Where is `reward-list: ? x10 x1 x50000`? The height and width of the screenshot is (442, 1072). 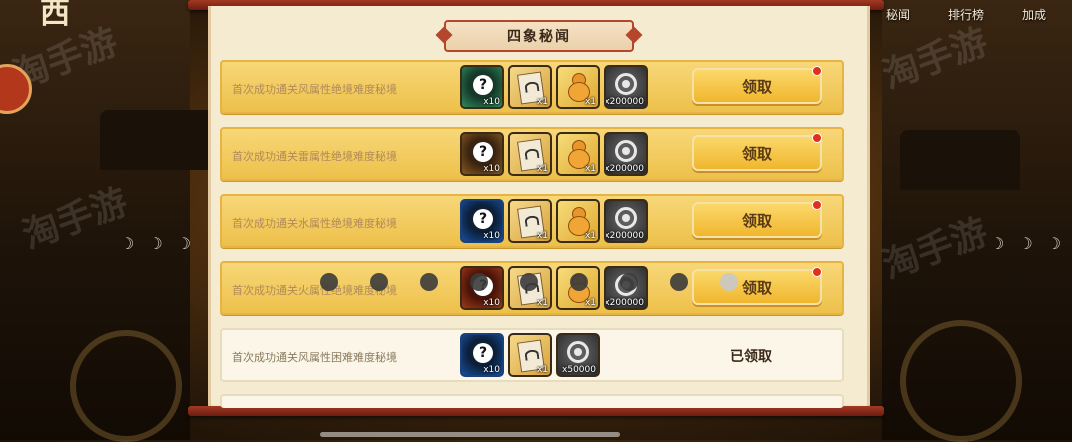 reward-list: ? x10 x1 x50000 is located at coordinates (530, 355).